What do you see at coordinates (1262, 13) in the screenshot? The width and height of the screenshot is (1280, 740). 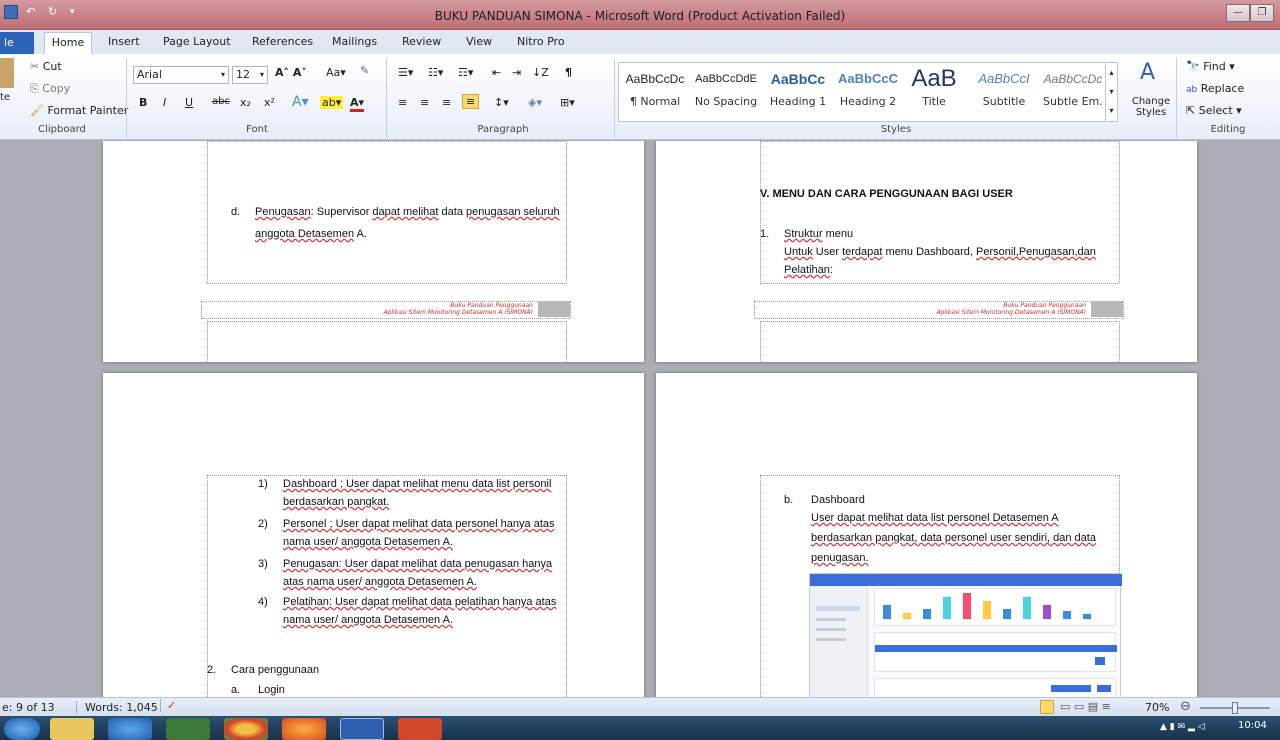 I see `restore-button: ❐` at bounding box center [1262, 13].